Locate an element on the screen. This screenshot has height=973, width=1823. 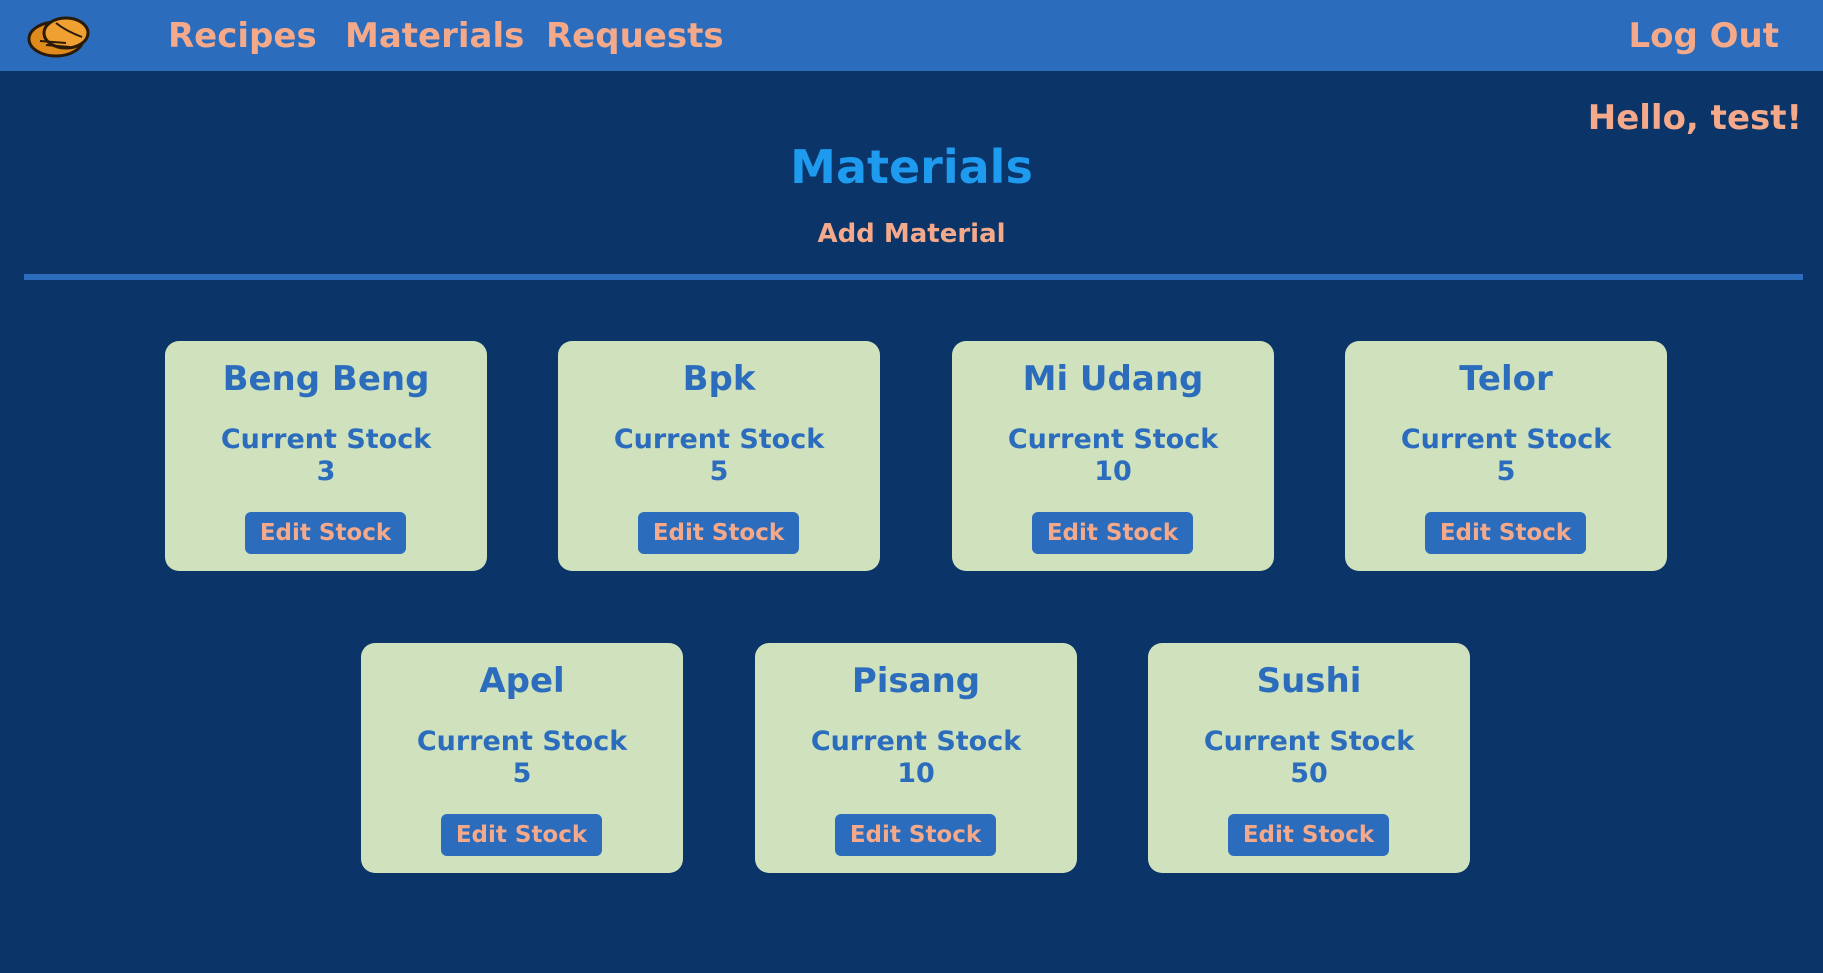
add-material-link: Add Material is located at coordinates (911, 234).